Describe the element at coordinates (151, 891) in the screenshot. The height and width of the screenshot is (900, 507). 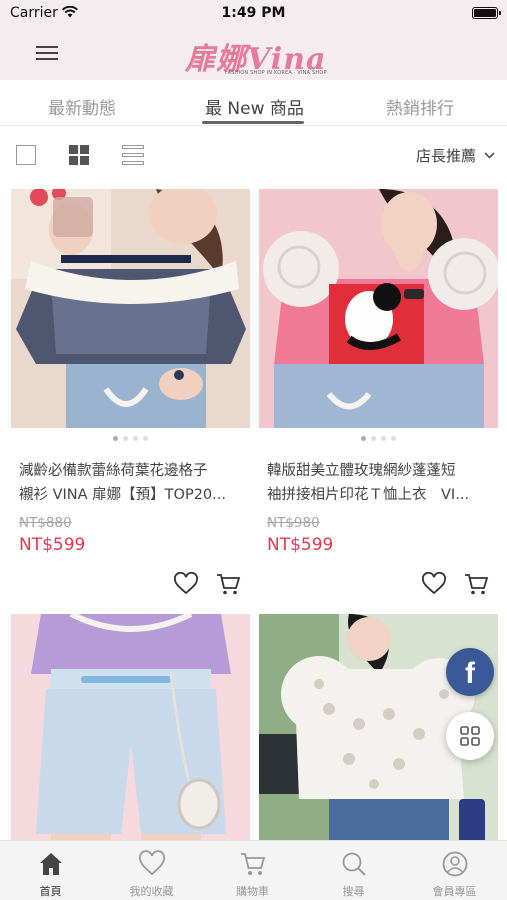
I see `nav-label: 我的收藏` at that location.